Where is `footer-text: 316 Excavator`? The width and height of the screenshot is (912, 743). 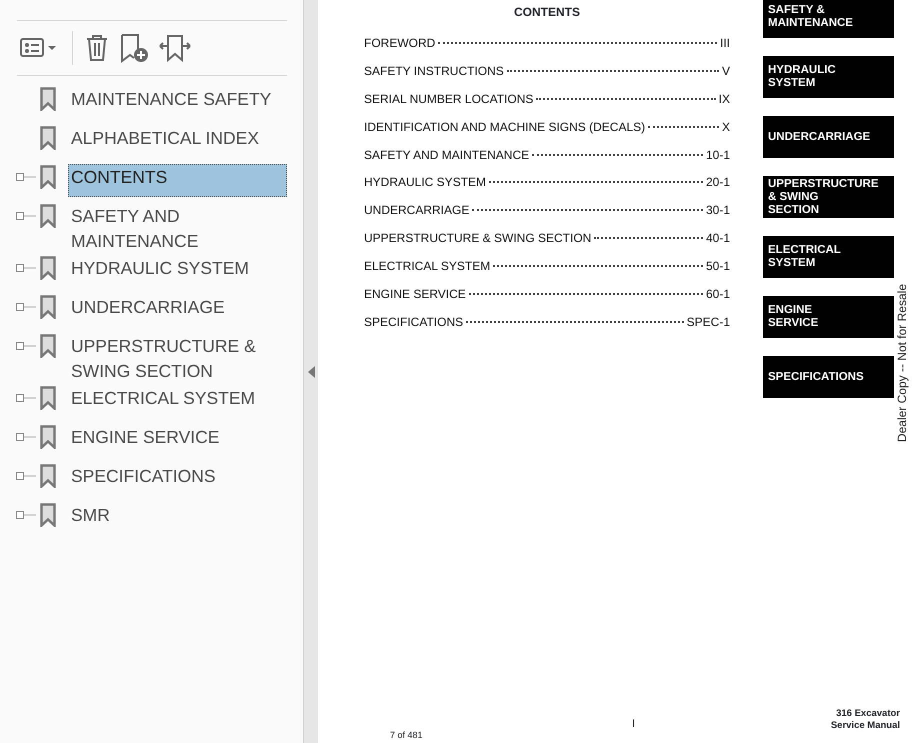
footer-text: 316 Excavator is located at coordinates (867, 714).